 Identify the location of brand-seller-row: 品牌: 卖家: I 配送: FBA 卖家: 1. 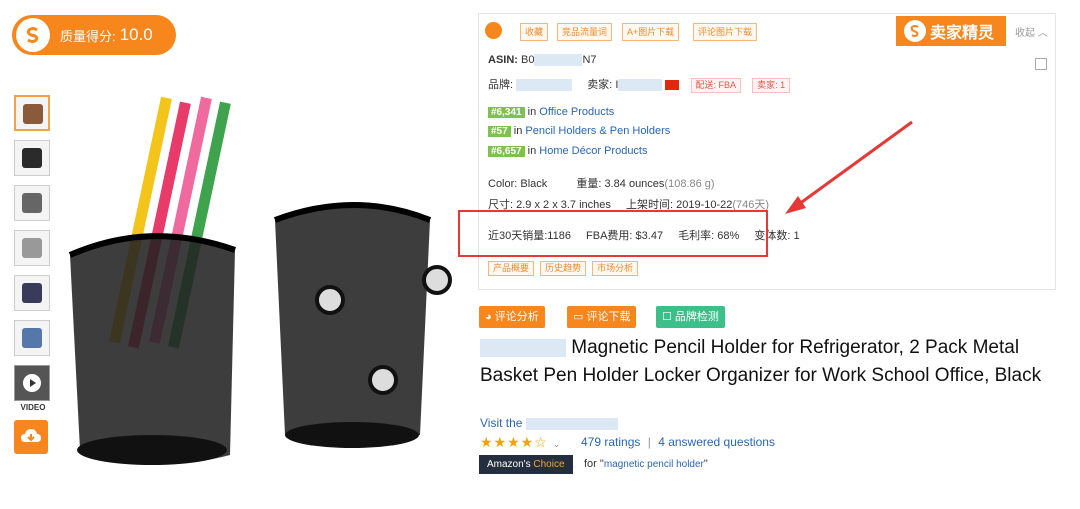
(639, 84).